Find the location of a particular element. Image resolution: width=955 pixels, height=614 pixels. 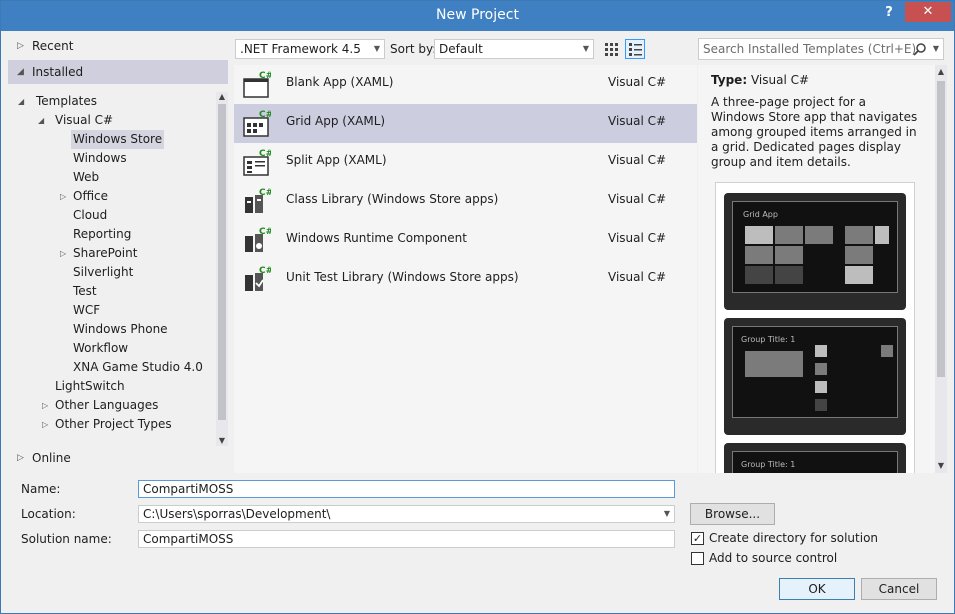

tree-item-lightswitch: LightSwitch is located at coordinates (90, 386).